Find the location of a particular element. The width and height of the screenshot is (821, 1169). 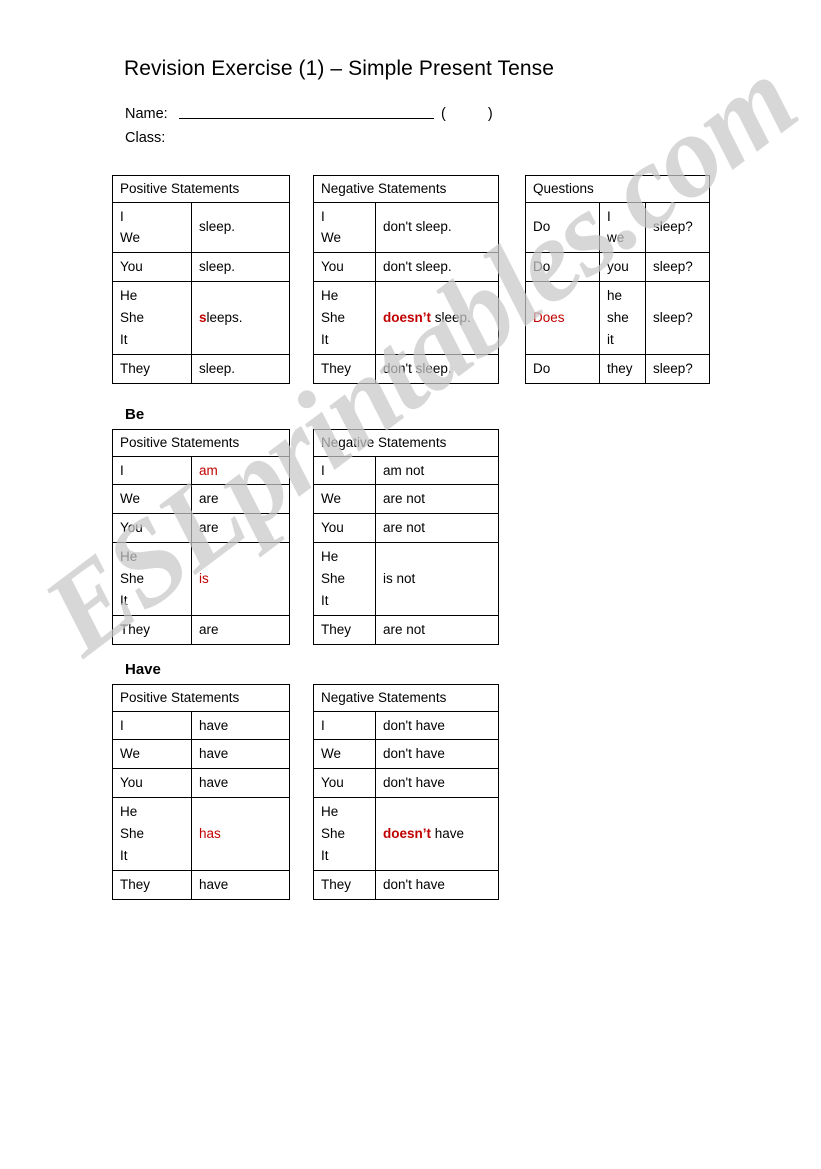

subject-cell: they is located at coordinates (622, 368).